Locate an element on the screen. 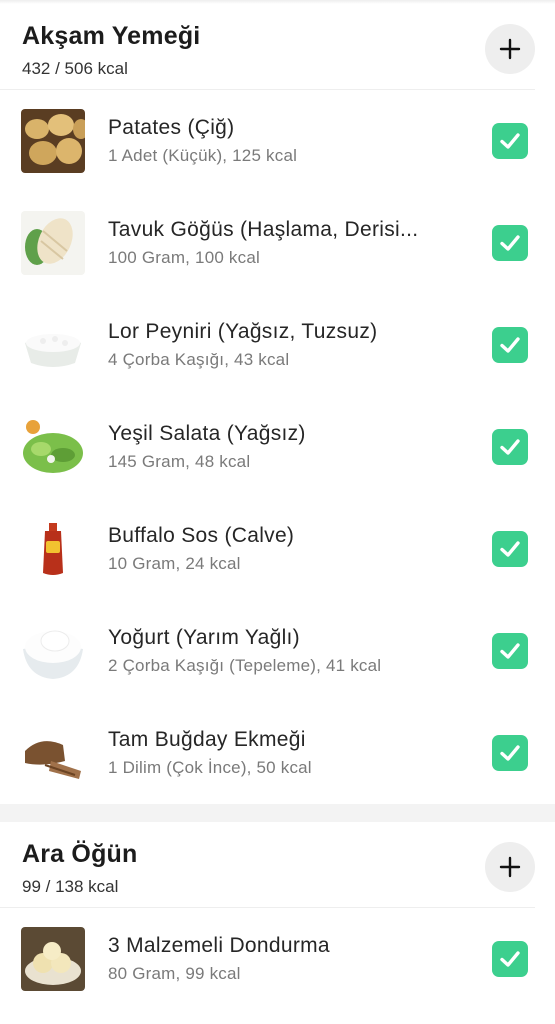 This screenshot has height=1024, width=555. food-detail: 145 Gram, 48 kcal is located at coordinates (179, 461).